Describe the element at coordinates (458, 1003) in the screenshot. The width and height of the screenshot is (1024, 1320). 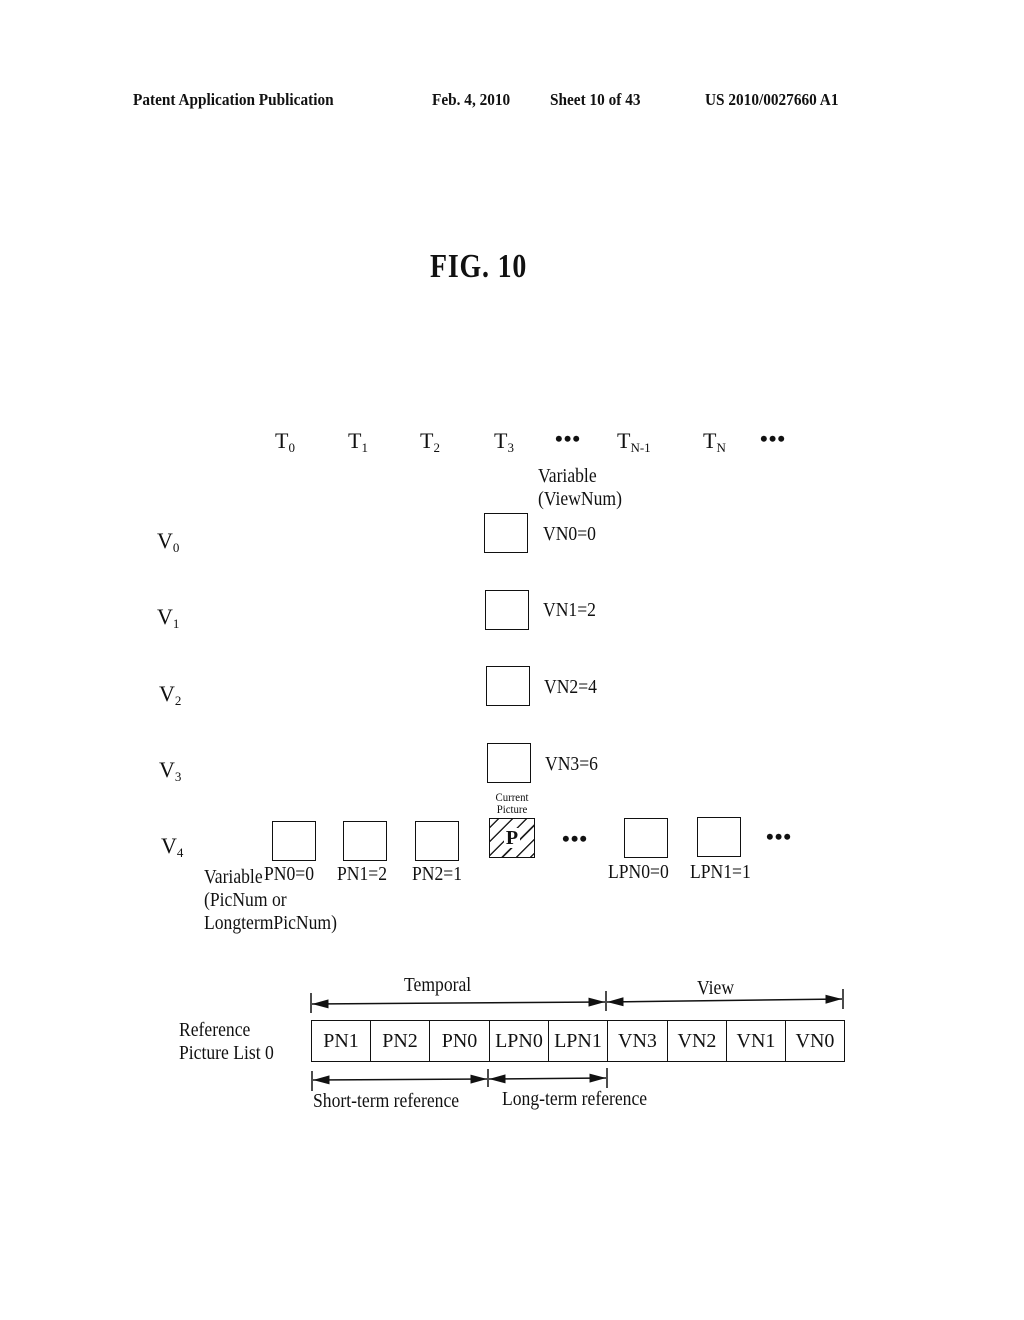
I see `temporal-span-arrow` at that location.